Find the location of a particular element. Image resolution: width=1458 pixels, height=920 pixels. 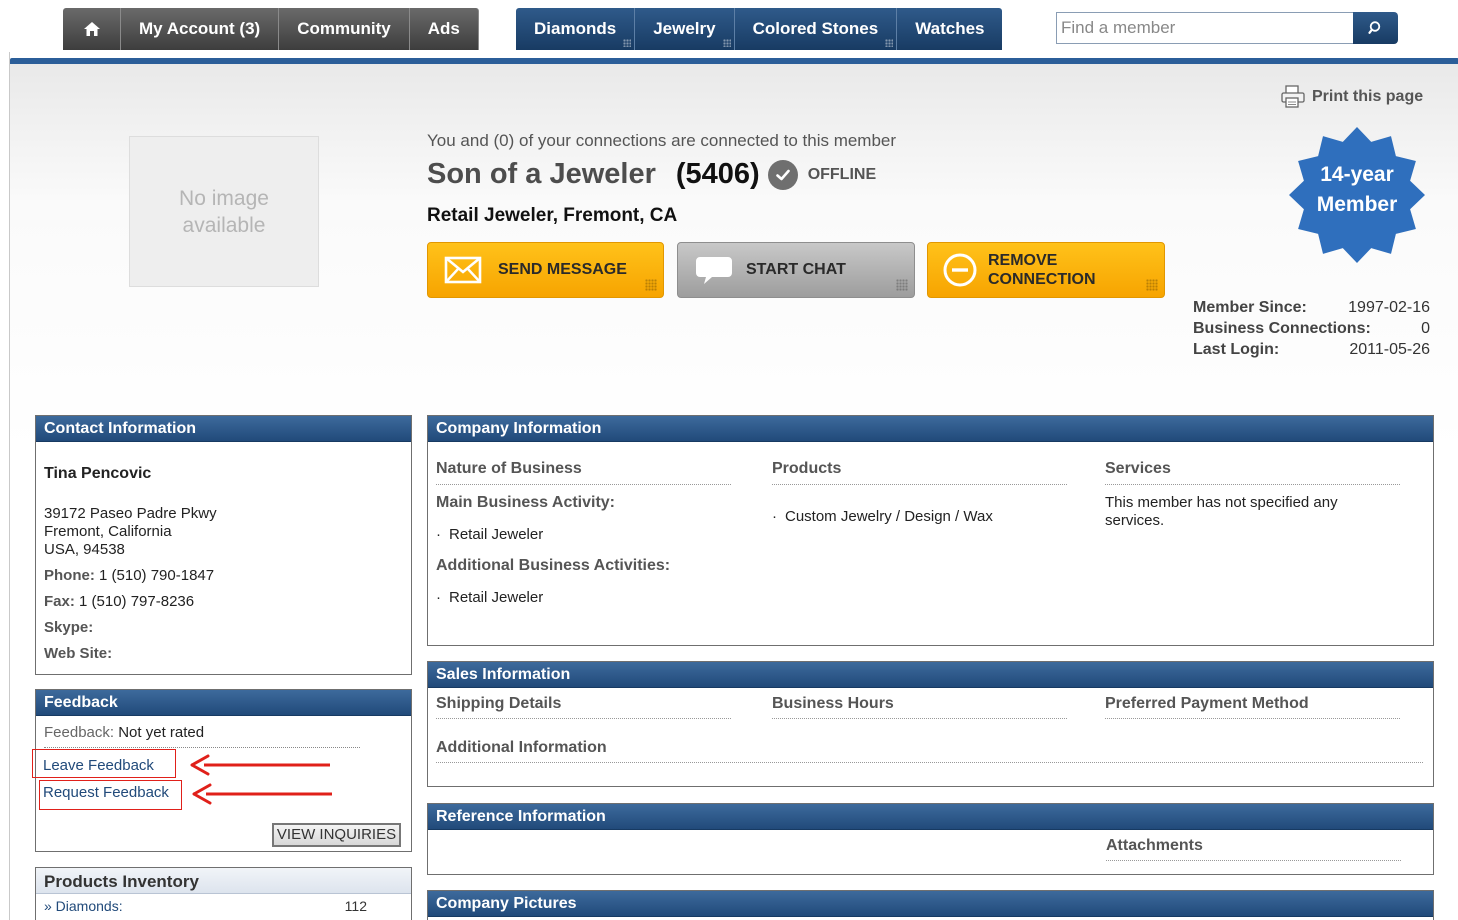

tab-colored-stones: Colored Stones is located at coordinates (816, 29).